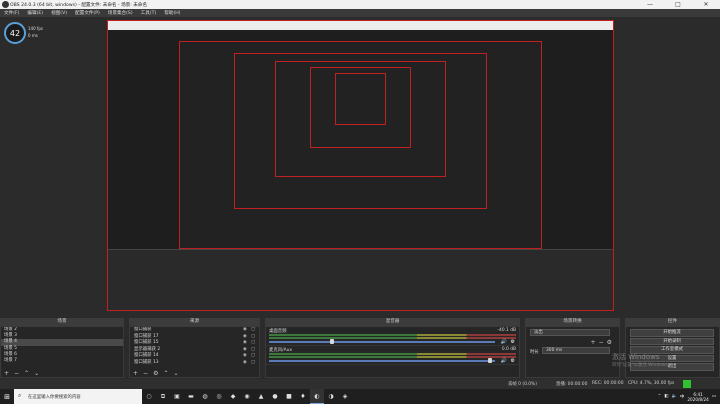 The width and height of the screenshot is (720, 404). Describe the element at coordinates (636, 357) in the screenshot. I see `activation-watermark: 激活 Windows` at that location.